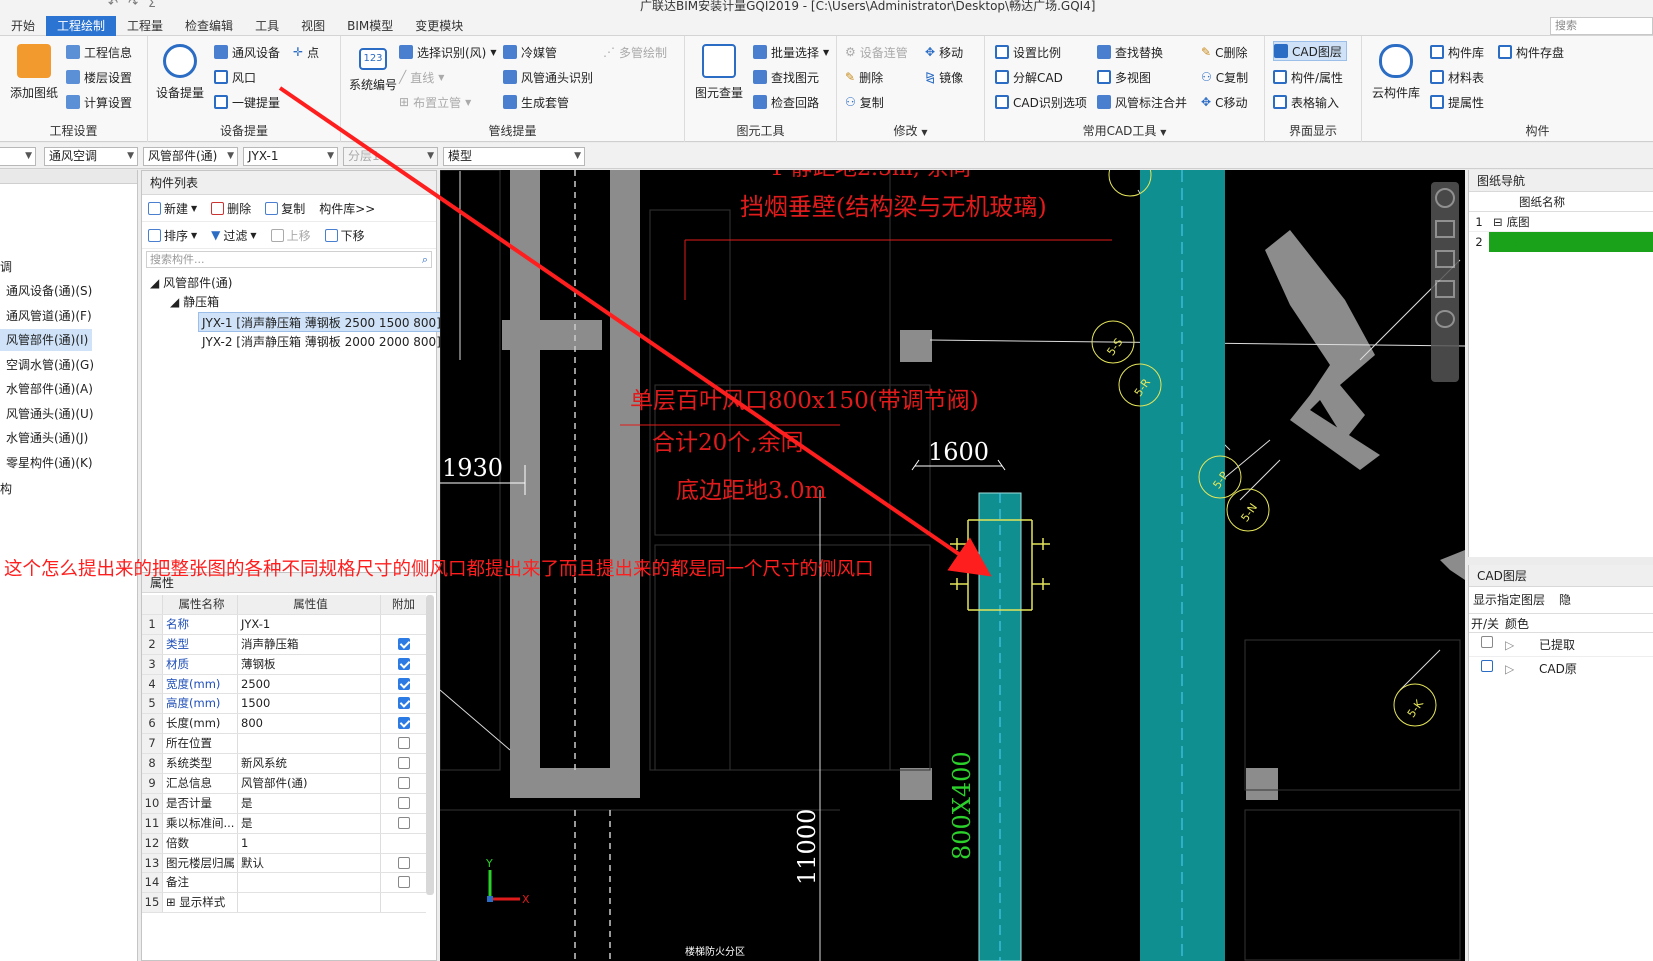 The width and height of the screenshot is (1653, 961). Describe the element at coordinates (190, 156) in the screenshot. I see `type-select: 风管部件(通) ▼` at that location.